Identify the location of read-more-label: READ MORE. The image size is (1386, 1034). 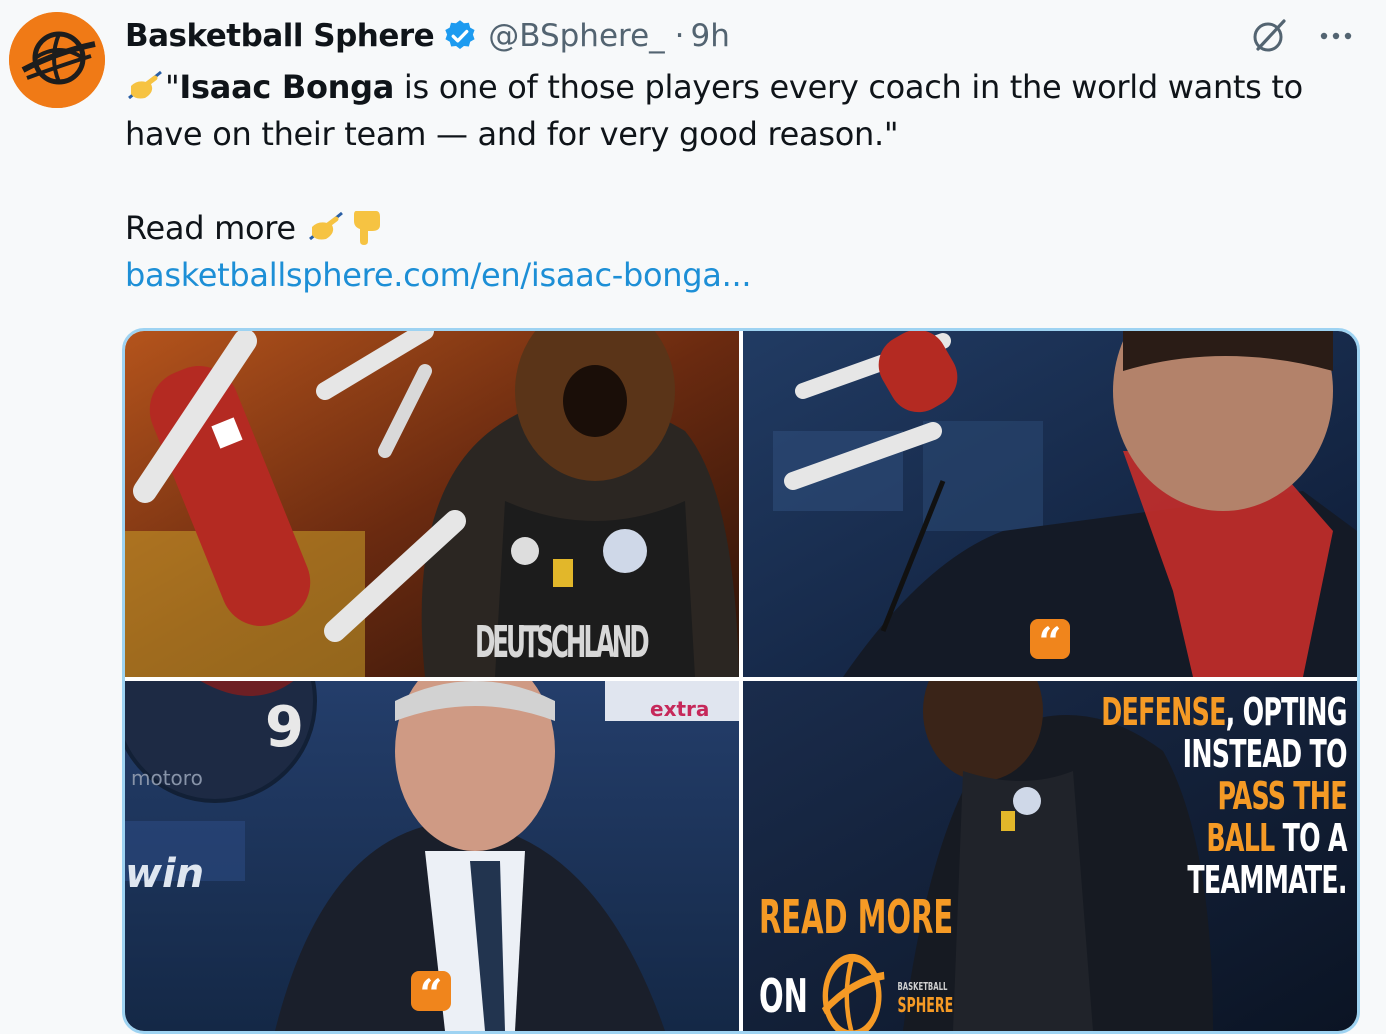
(856, 917).